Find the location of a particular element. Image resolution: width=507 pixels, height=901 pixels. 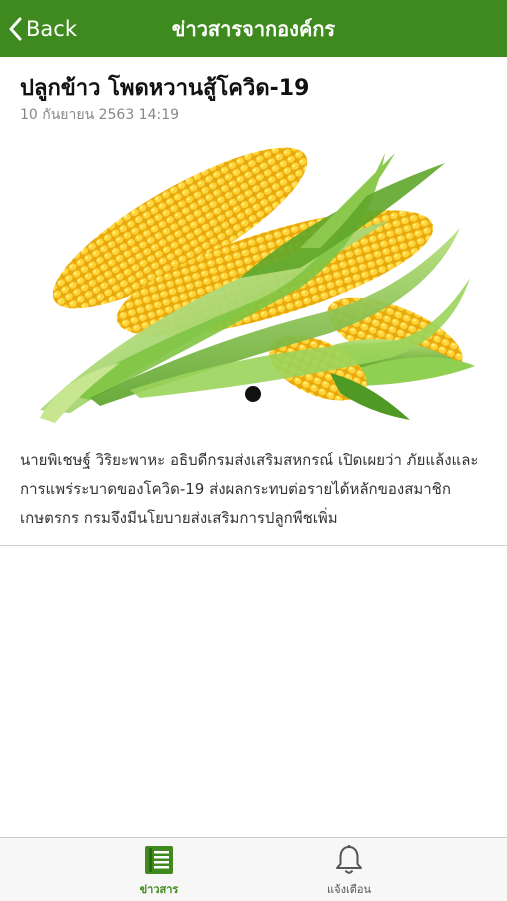

tab-news: ข่าวสาร is located at coordinates (159, 869).